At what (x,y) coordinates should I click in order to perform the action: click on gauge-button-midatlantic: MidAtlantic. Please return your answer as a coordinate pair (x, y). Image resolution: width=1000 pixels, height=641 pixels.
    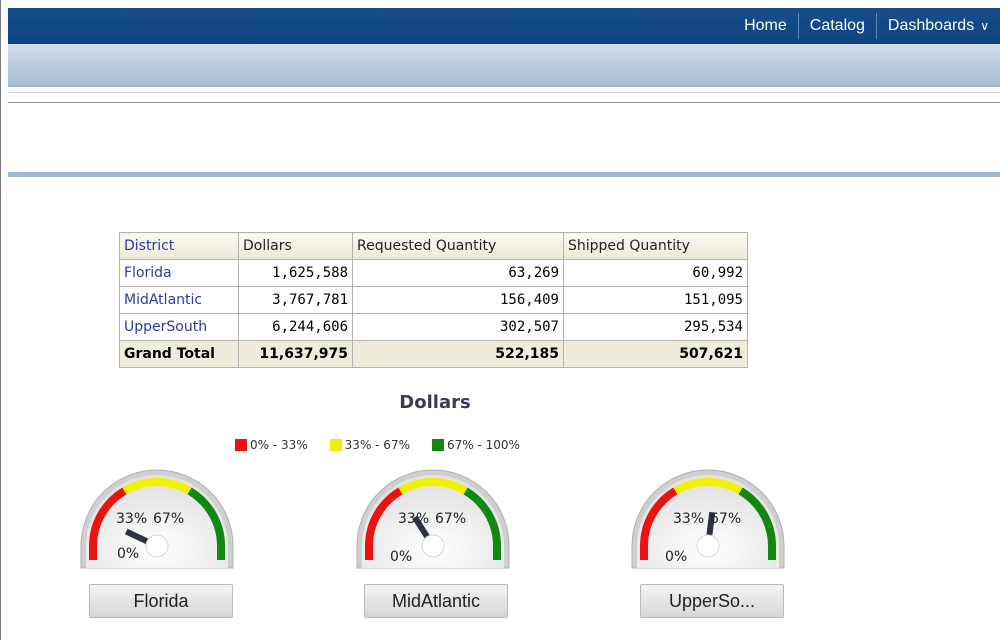
    Looking at the image, I should click on (436, 601).